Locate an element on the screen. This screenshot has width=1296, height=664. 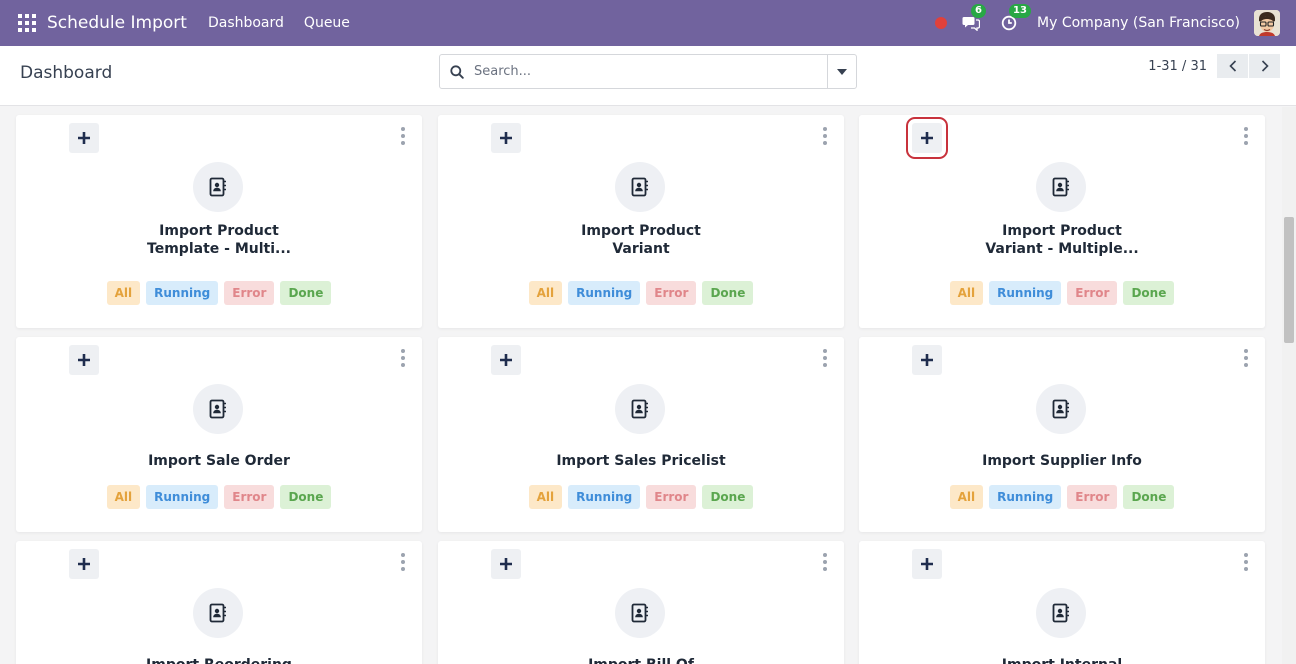
card-title: Import Reordering is located at coordinates (219, 660).